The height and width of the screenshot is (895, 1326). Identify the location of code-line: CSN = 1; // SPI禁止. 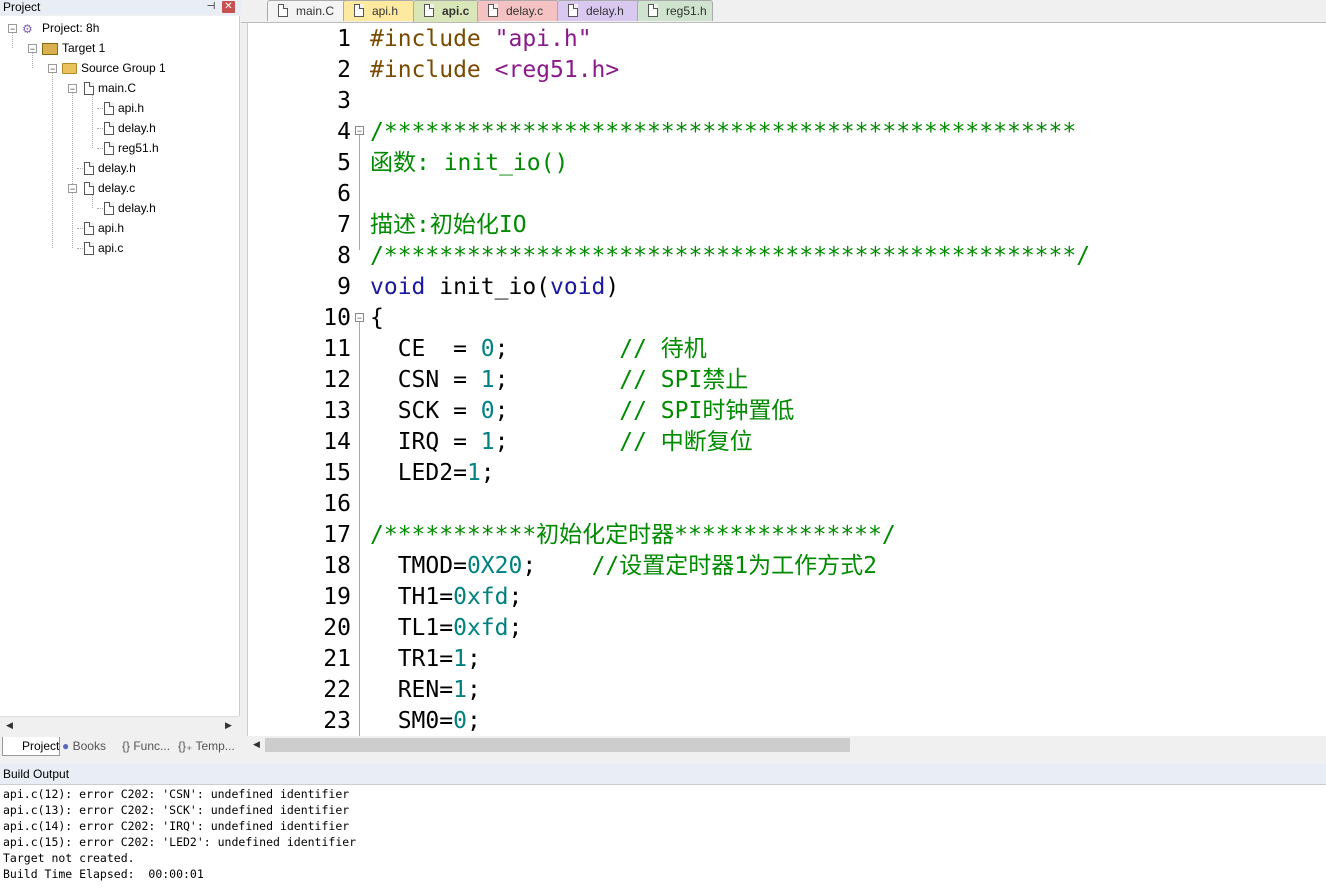
(559, 380).